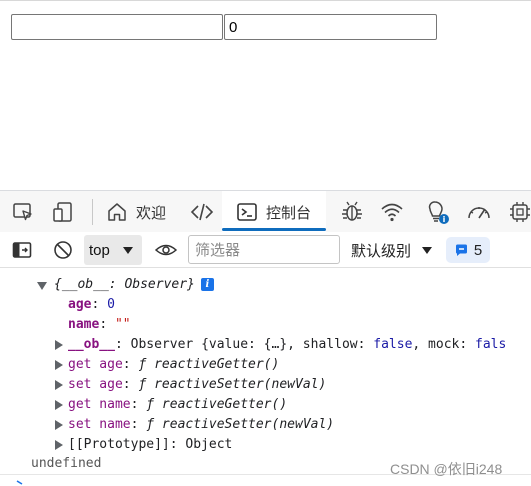 The image size is (531, 486). I want to click on console-icon, so click(247, 212).